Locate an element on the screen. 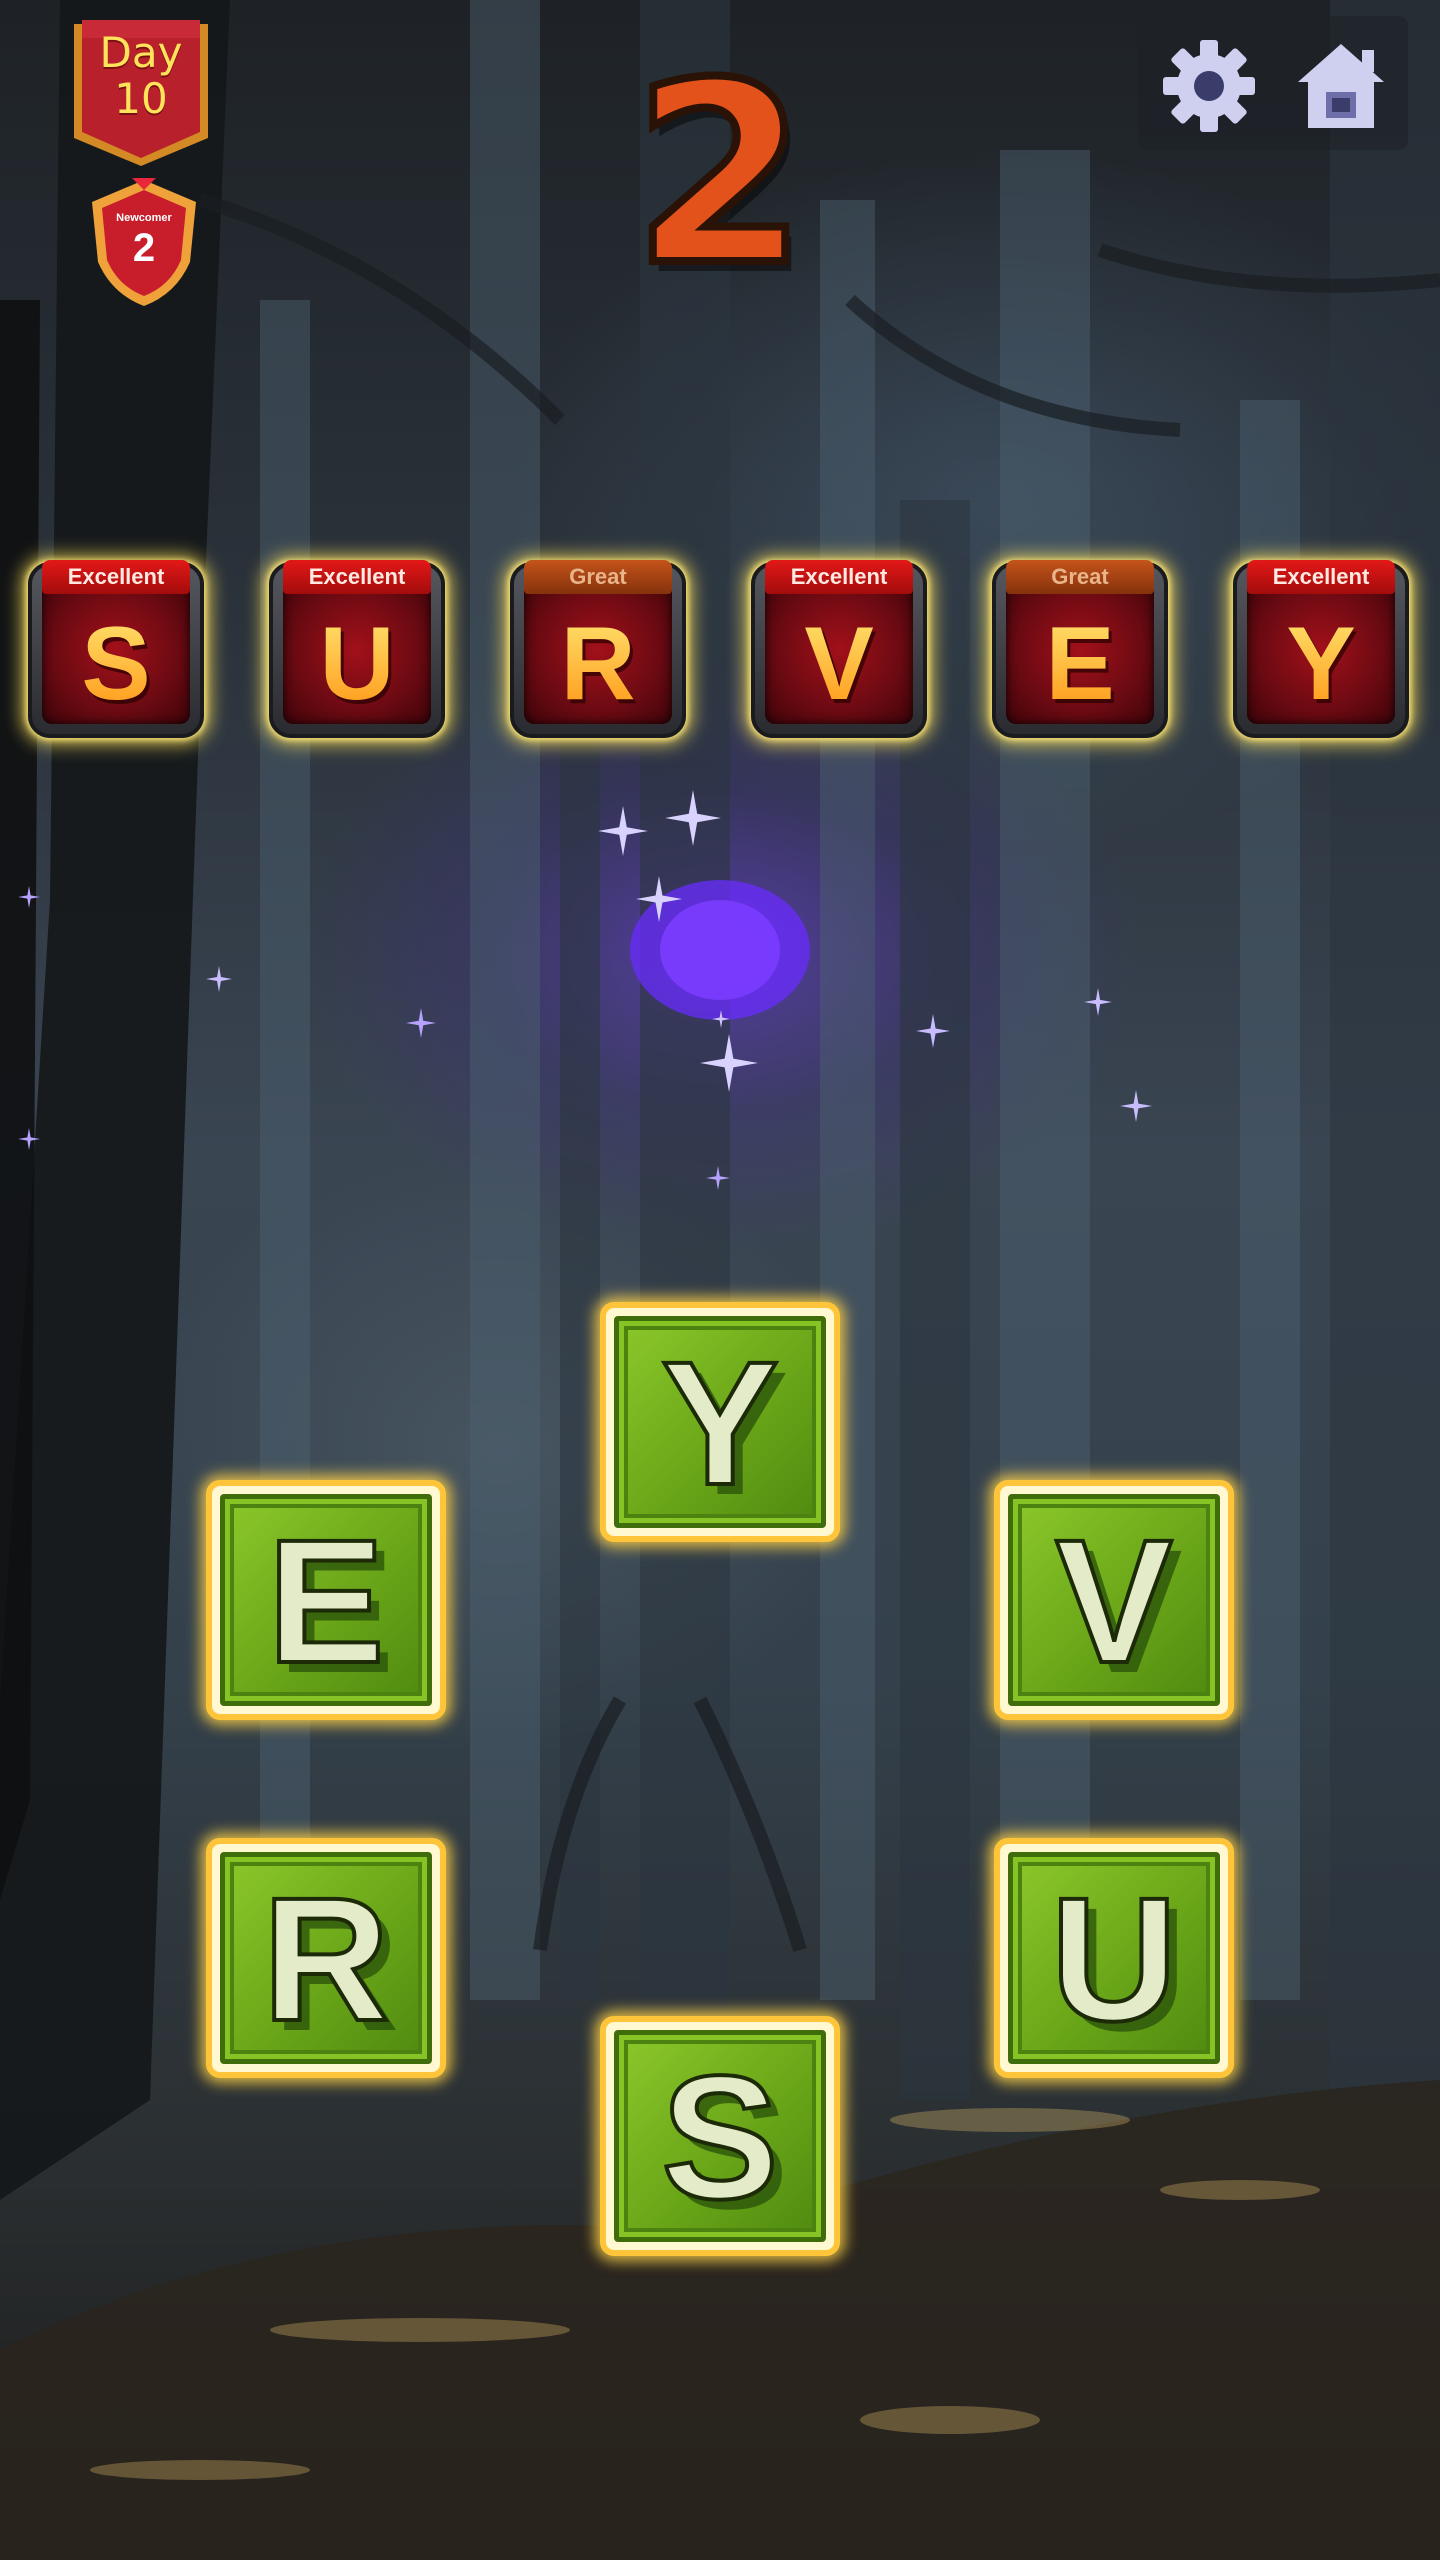 Image resolution: width=1440 pixels, height=2560 pixels. settings-button is located at coordinates (1209, 86).